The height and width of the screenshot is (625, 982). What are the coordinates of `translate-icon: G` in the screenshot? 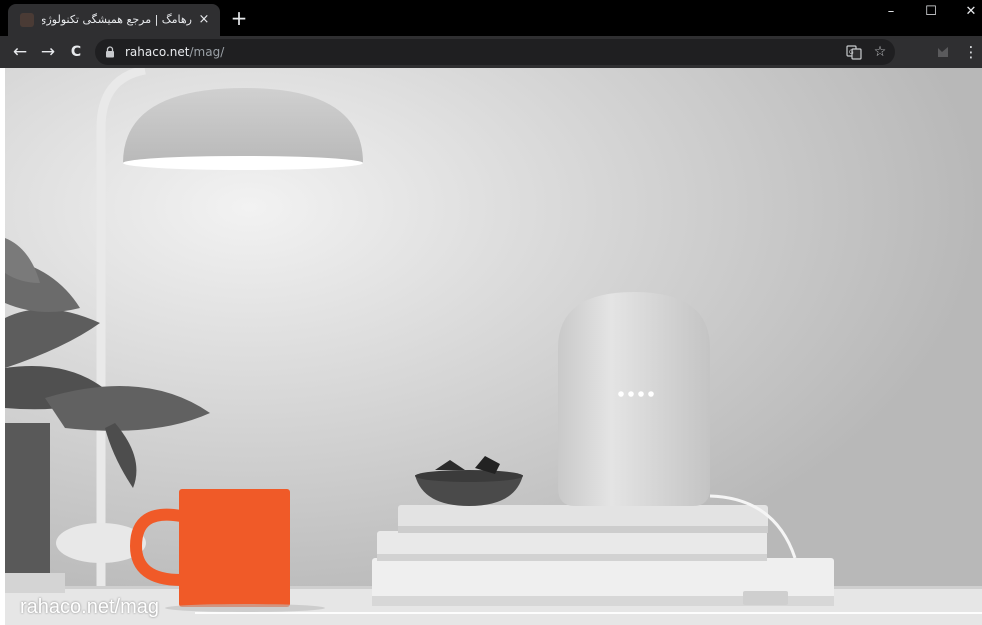 It's located at (854, 52).